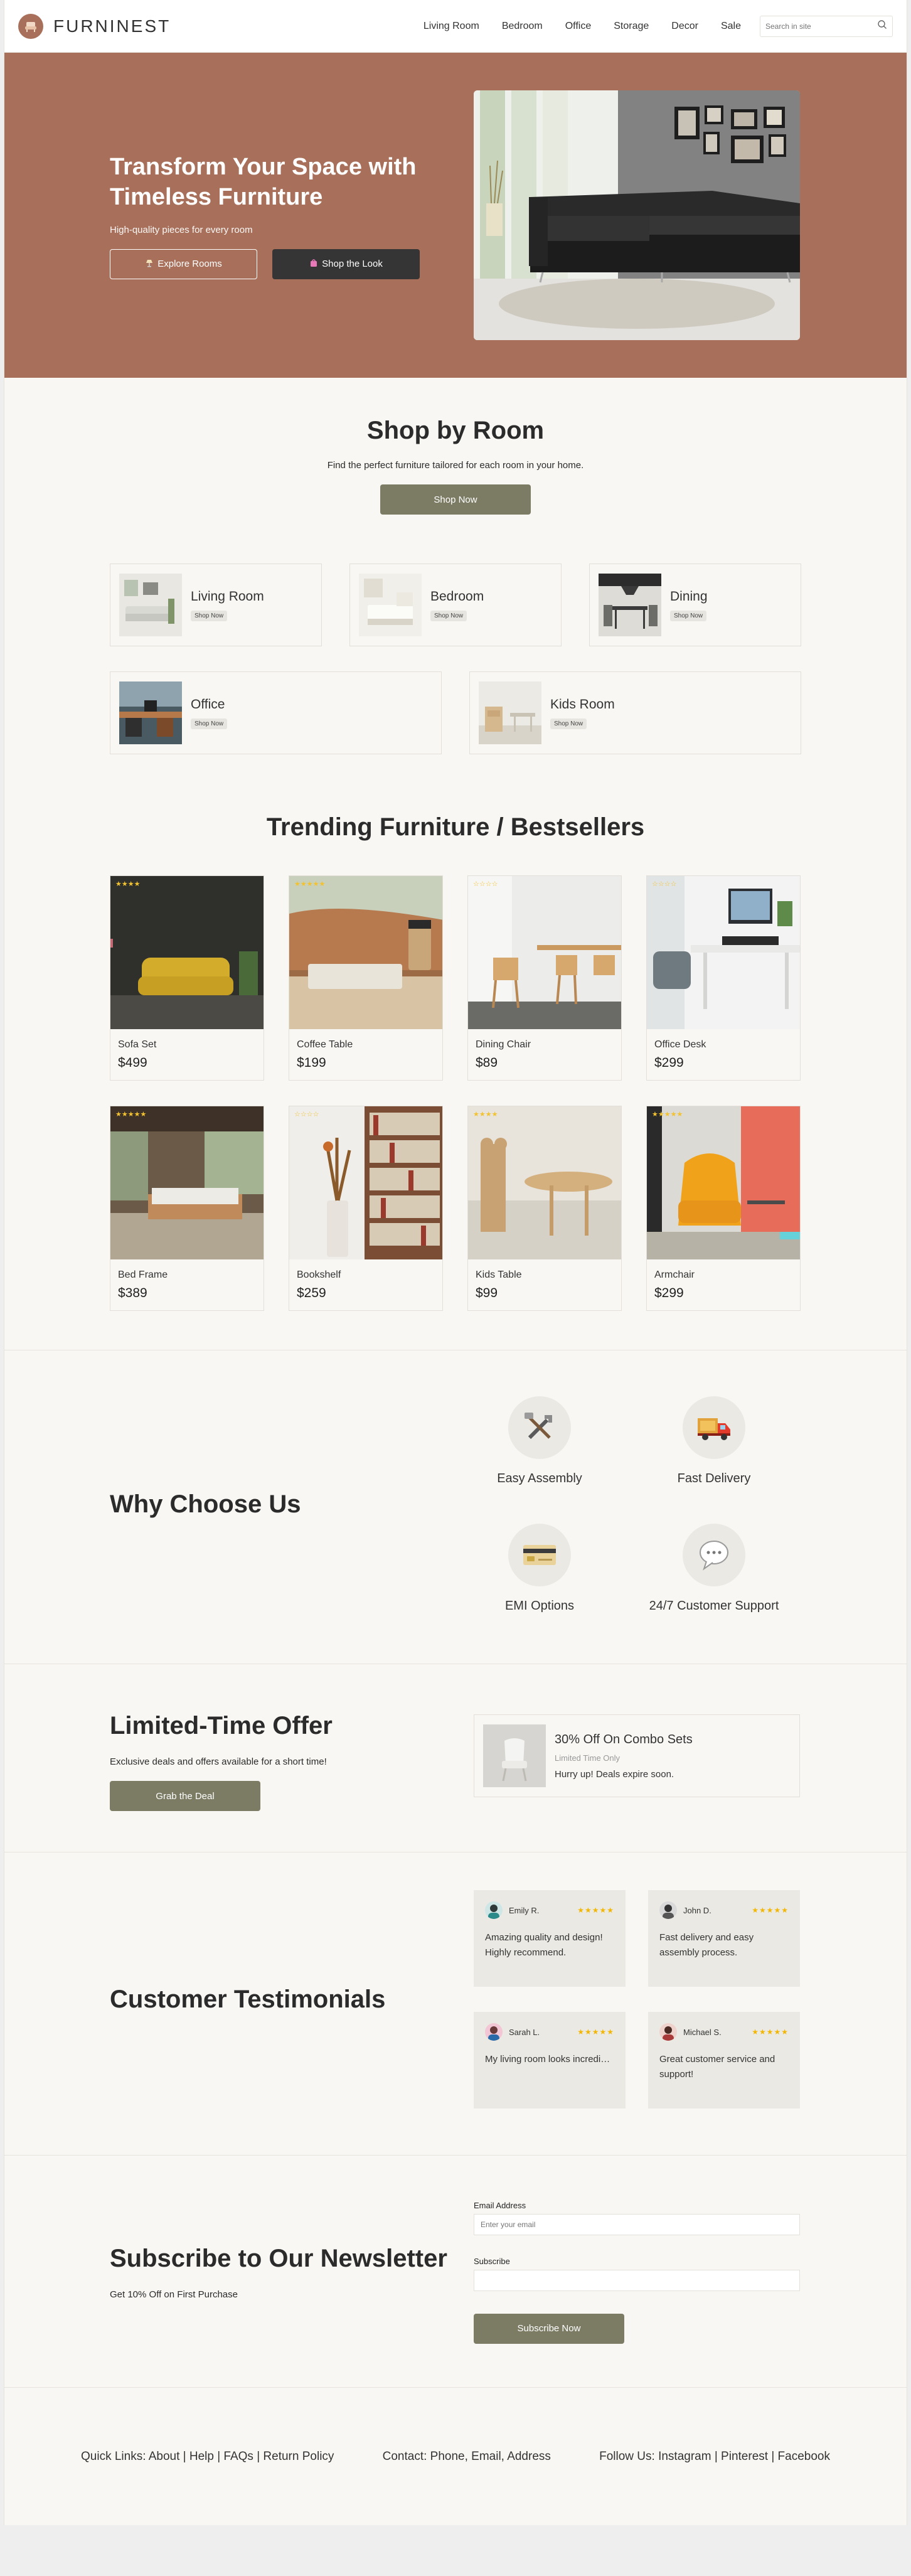 This screenshot has height=2576, width=911. What do you see at coordinates (821, 26) in the screenshot?
I see `search-input` at bounding box center [821, 26].